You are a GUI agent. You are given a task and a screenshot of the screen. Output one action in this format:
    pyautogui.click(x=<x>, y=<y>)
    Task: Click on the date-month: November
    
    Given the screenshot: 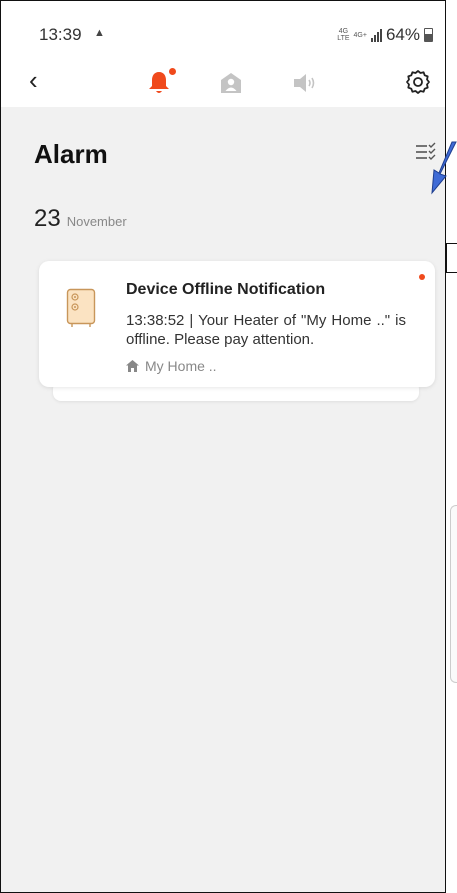 What is the action you would take?
    pyautogui.click(x=96, y=221)
    